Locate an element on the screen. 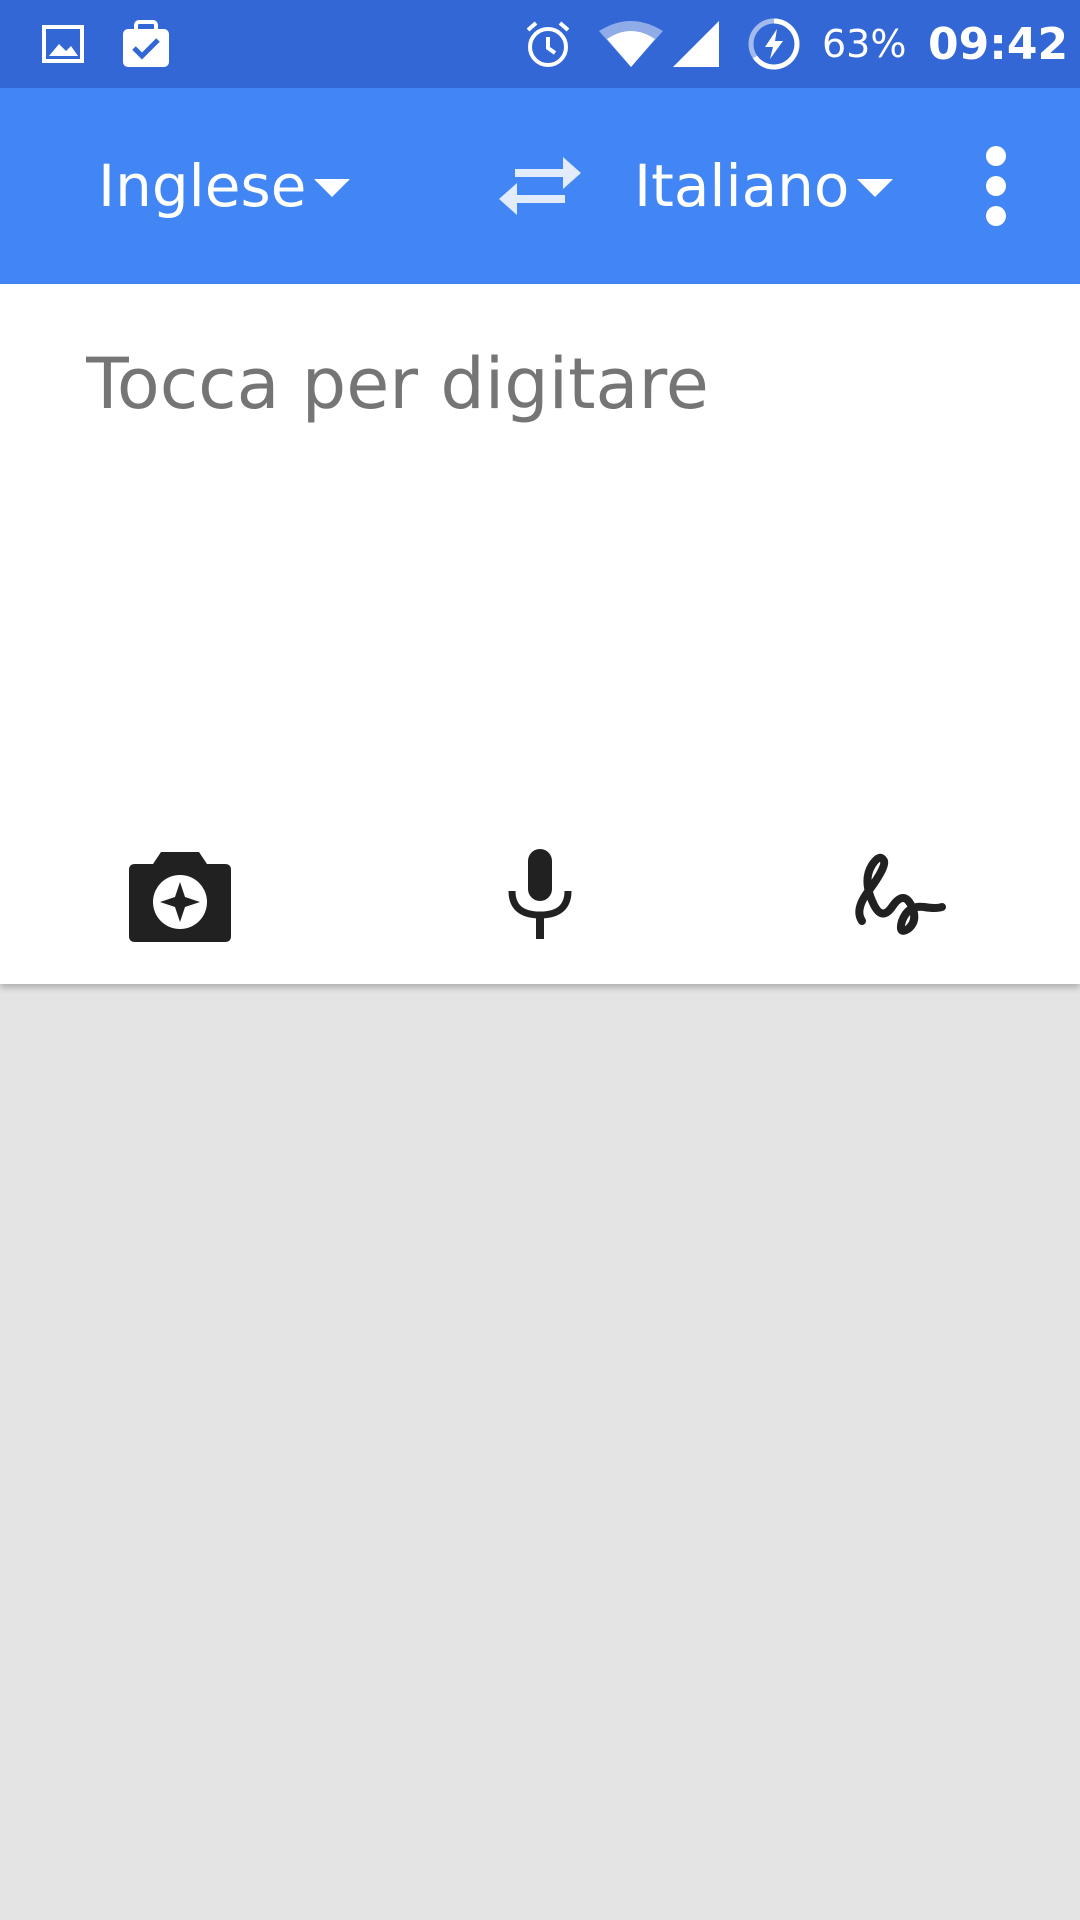 The width and height of the screenshot is (1080, 1920). source-language-selector: Inglese is located at coordinates (224, 186).